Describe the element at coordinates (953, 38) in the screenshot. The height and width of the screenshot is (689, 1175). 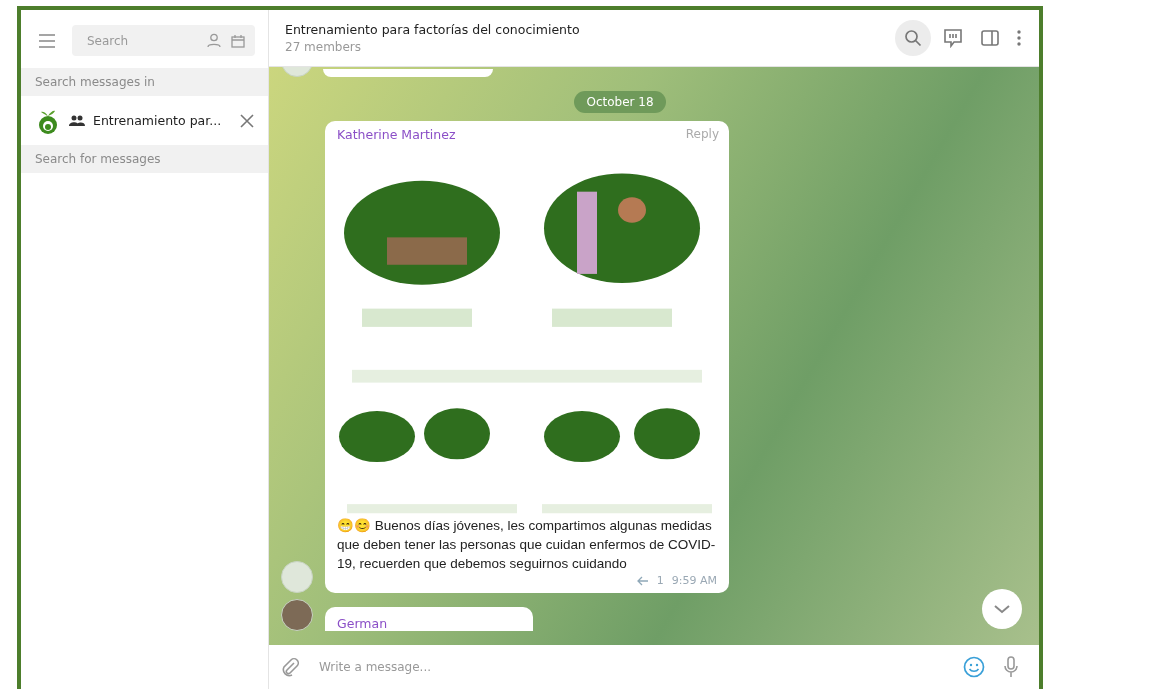
I see `discussion-icon` at that location.